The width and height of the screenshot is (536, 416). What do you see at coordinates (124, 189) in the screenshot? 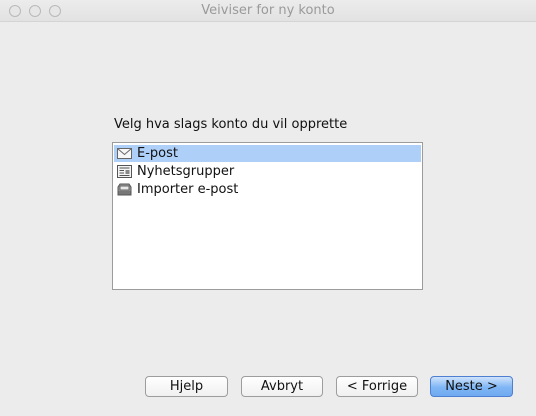
I see `inbox-tray-icon` at bounding box center [124, 189].